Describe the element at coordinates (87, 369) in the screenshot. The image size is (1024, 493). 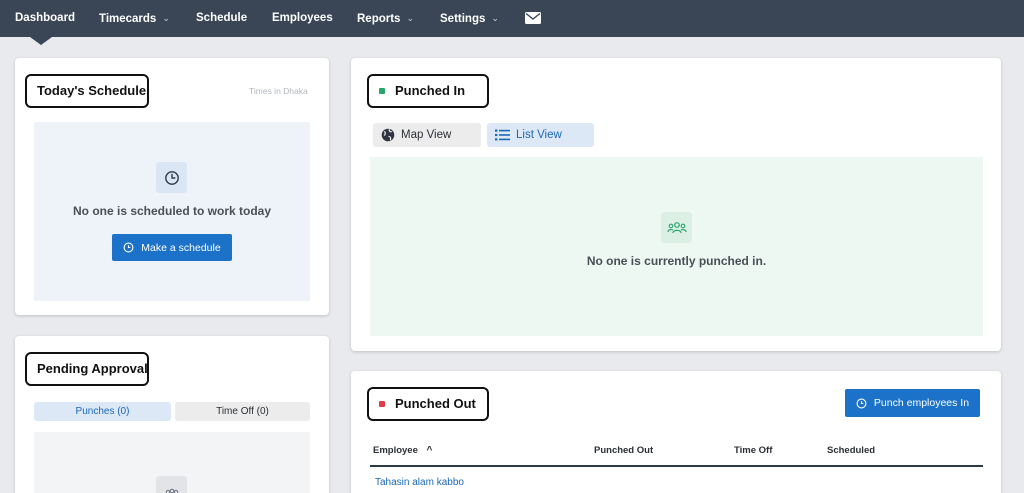
I see `card-title: Pending Approval` at that location.